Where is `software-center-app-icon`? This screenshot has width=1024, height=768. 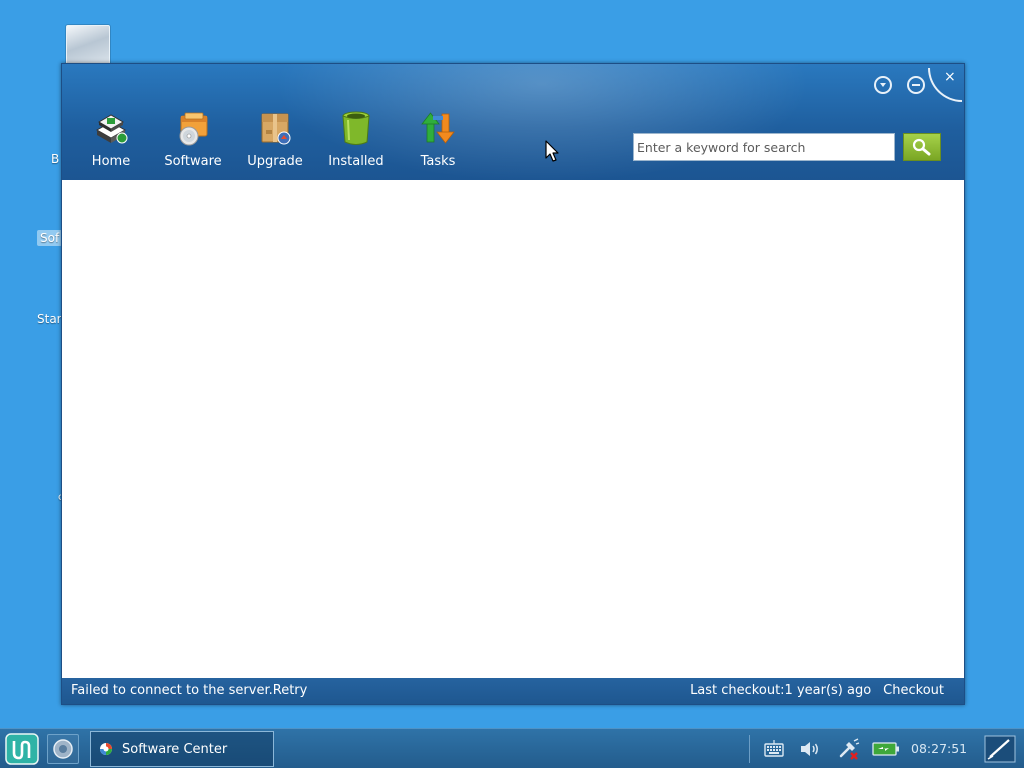 software-center-app-icon is located at coordinates (106, 749).